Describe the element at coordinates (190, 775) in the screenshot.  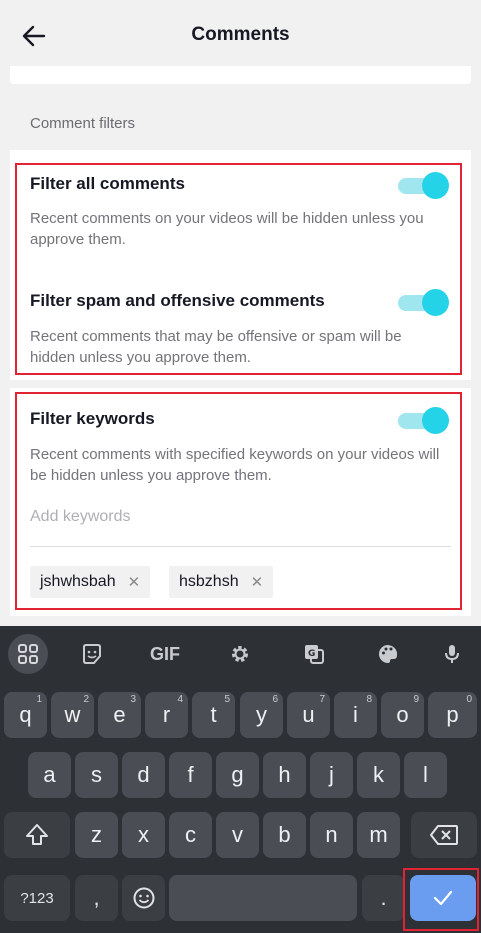
I see `key-f: f` at that location.